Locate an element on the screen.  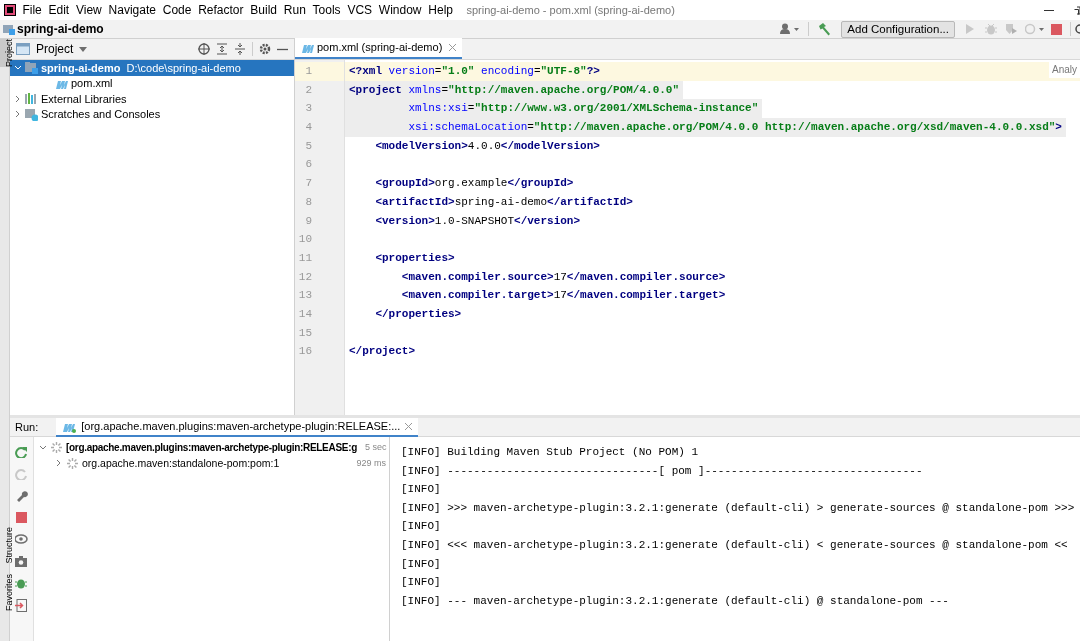
line-number: 1 is located at coordinates (319, 71).